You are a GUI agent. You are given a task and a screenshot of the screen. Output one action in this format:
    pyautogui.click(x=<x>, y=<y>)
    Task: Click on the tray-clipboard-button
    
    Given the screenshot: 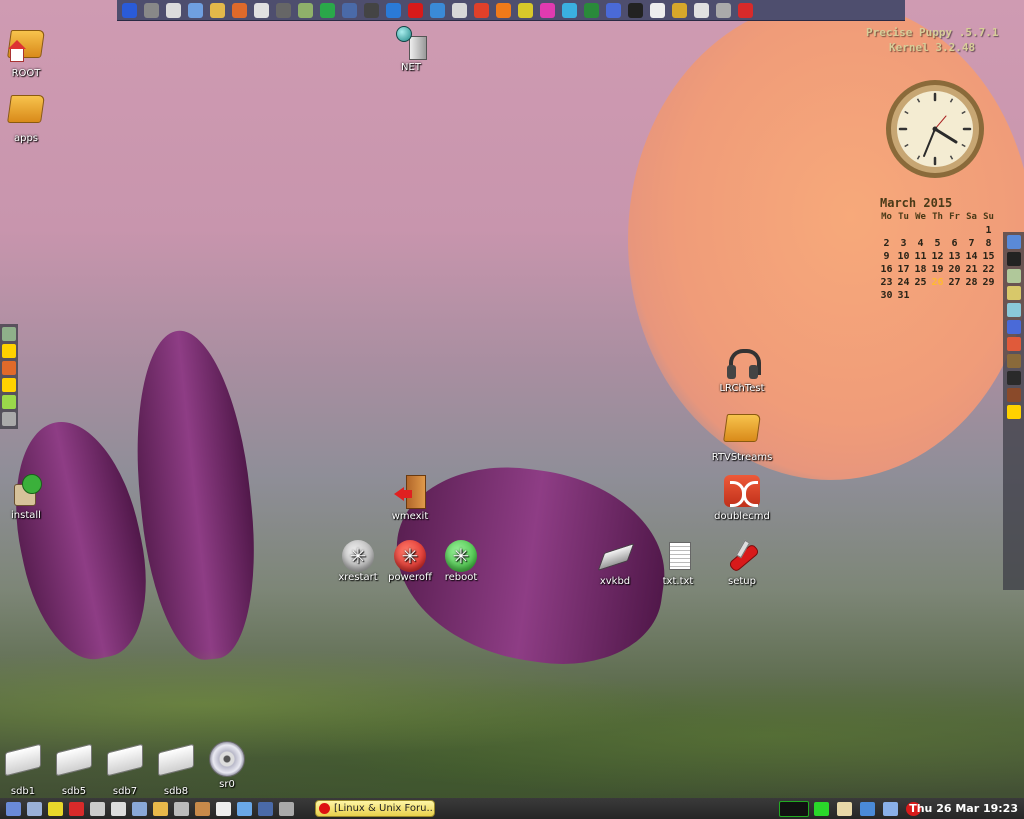 What is the action you would take?
    pyautogui.click(x=844, y=808)
    